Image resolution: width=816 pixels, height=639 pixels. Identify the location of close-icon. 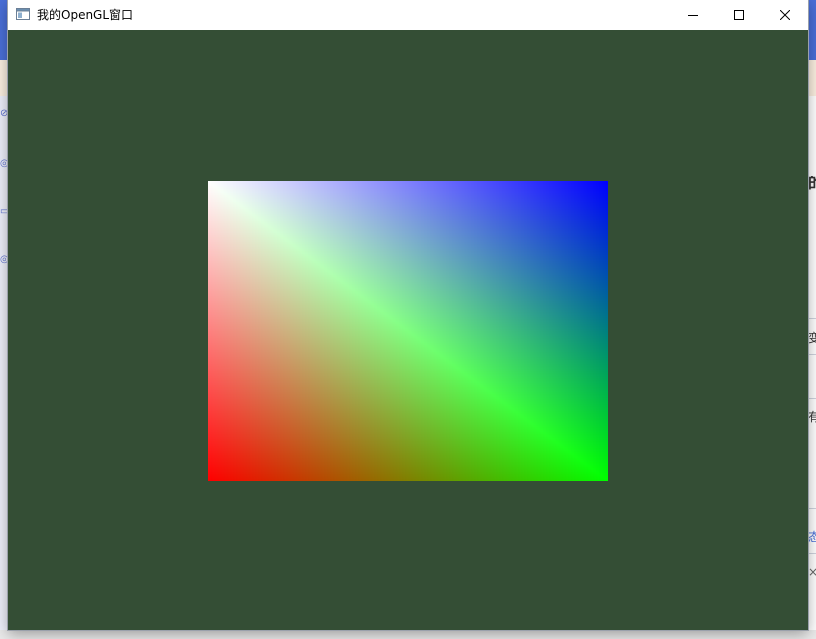
(785, 15).